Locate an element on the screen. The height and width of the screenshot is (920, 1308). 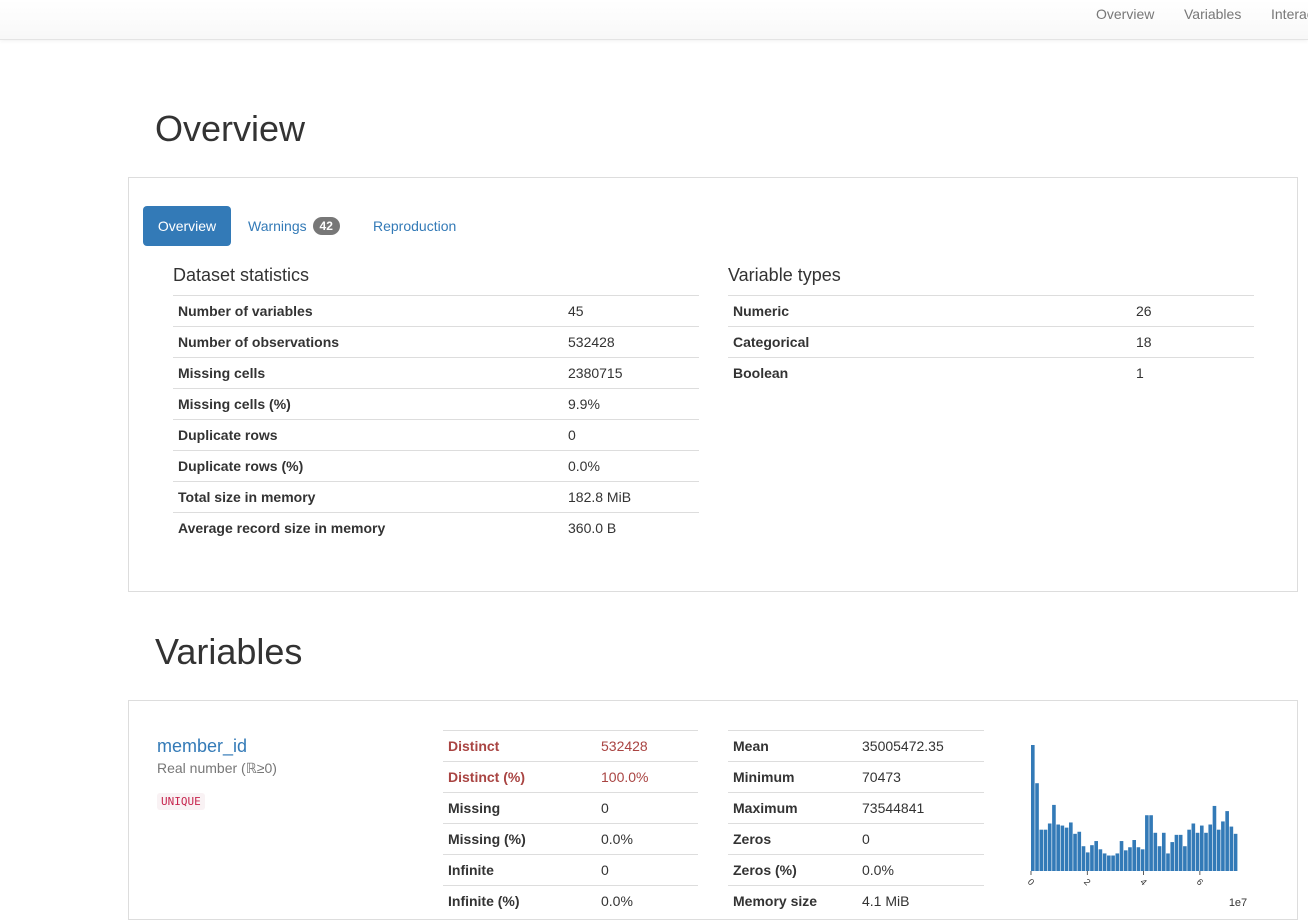
tab-warnings: Warnings 42 is located at coordinates (294, 226).